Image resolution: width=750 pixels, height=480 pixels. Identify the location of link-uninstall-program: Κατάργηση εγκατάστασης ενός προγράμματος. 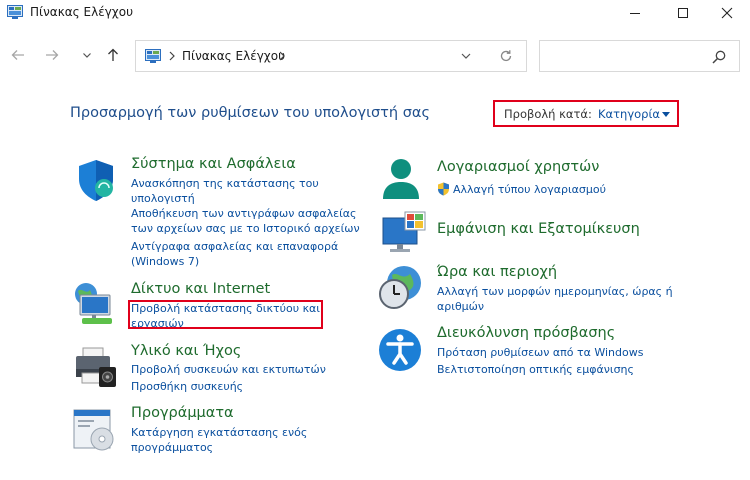
(219, 440).